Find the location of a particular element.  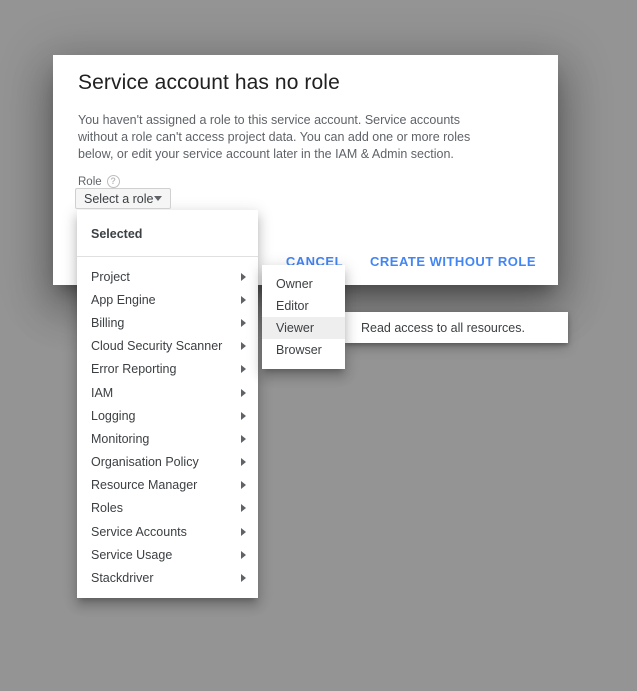

menu-item: Monitoring is located at coordinates (167, 438).